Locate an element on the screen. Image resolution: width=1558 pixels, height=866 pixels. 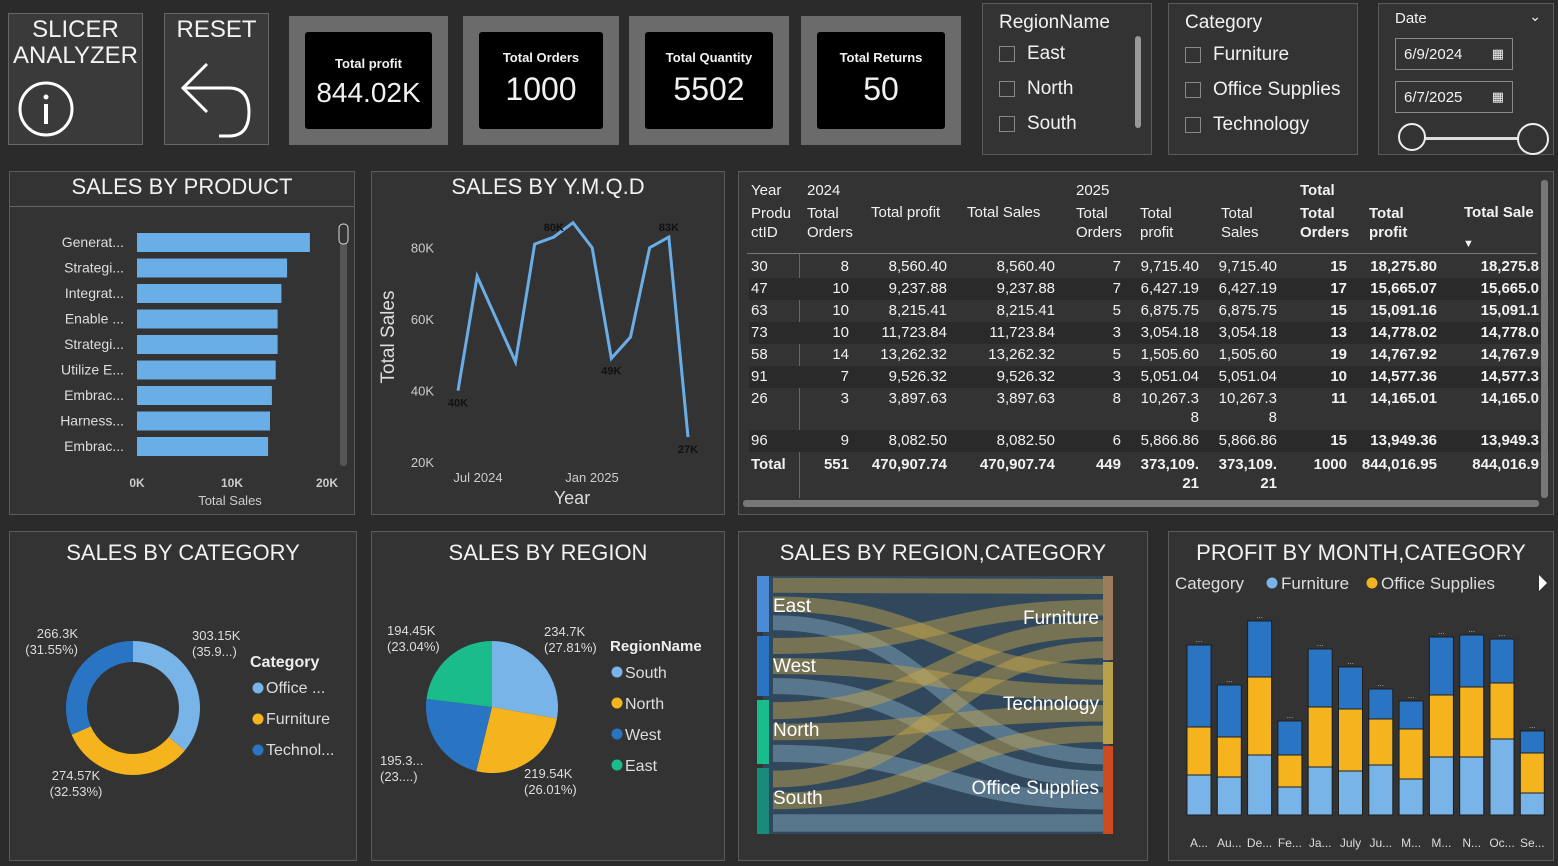
scrollbar-thumb is located at coordinates (343, 234).